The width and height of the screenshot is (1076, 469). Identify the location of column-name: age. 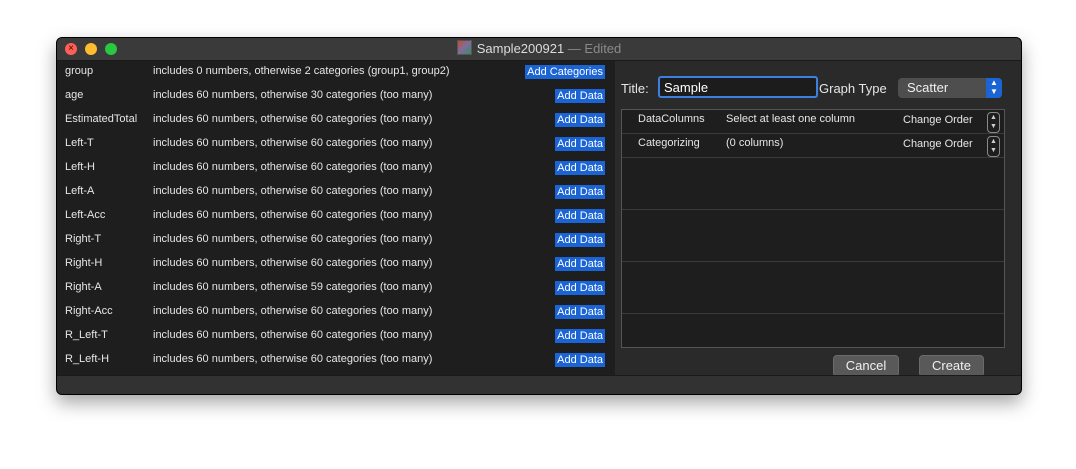
(74, 95).